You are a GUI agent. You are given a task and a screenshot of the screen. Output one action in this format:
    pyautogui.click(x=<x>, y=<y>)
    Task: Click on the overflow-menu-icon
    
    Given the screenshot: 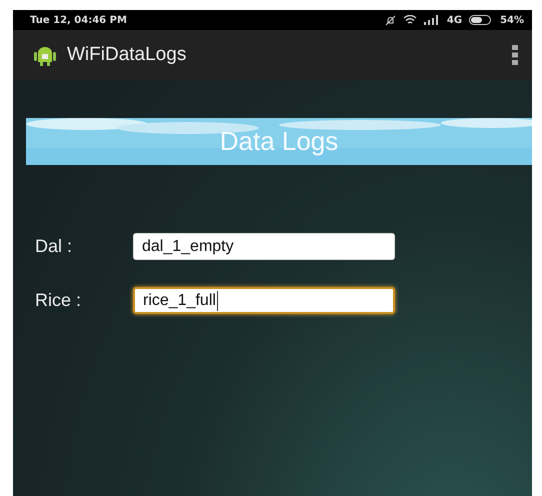 What is the action you would take?
    pyautogui.click(x=515, y=55)
    